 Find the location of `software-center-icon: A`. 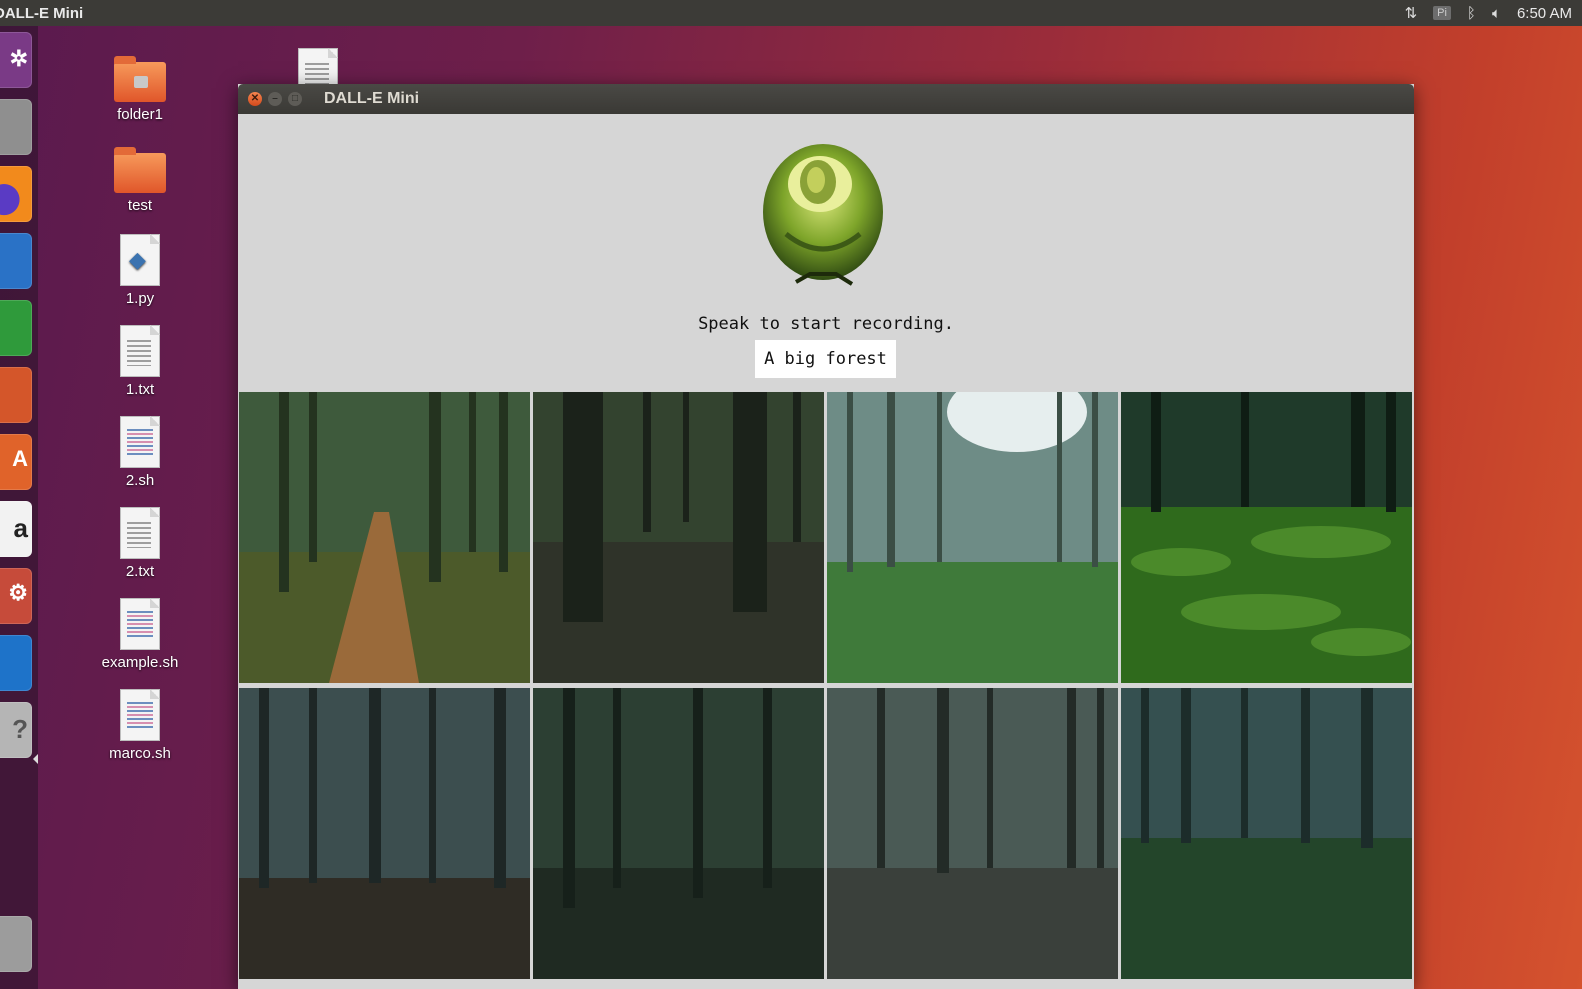

software-center-icon: A is located at coordinates (16, 462).